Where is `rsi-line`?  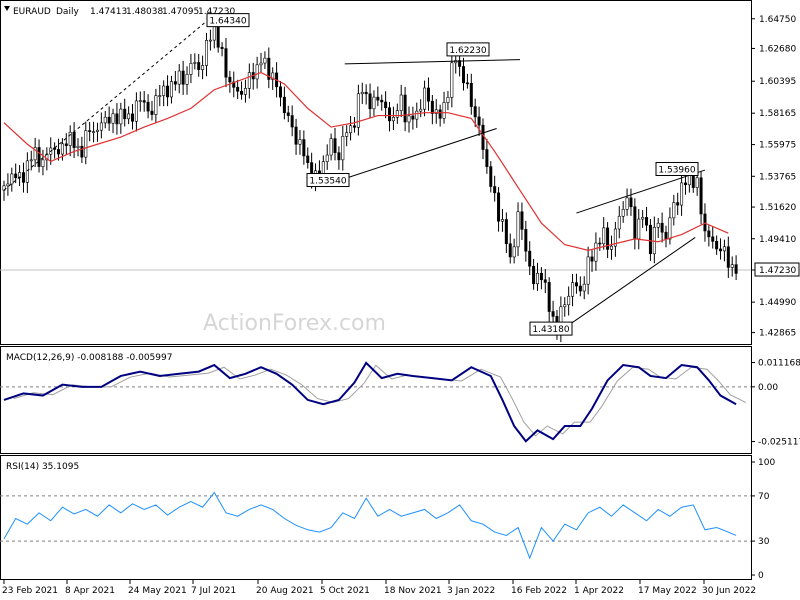 rsi-line is located at coordinates (370, 525).